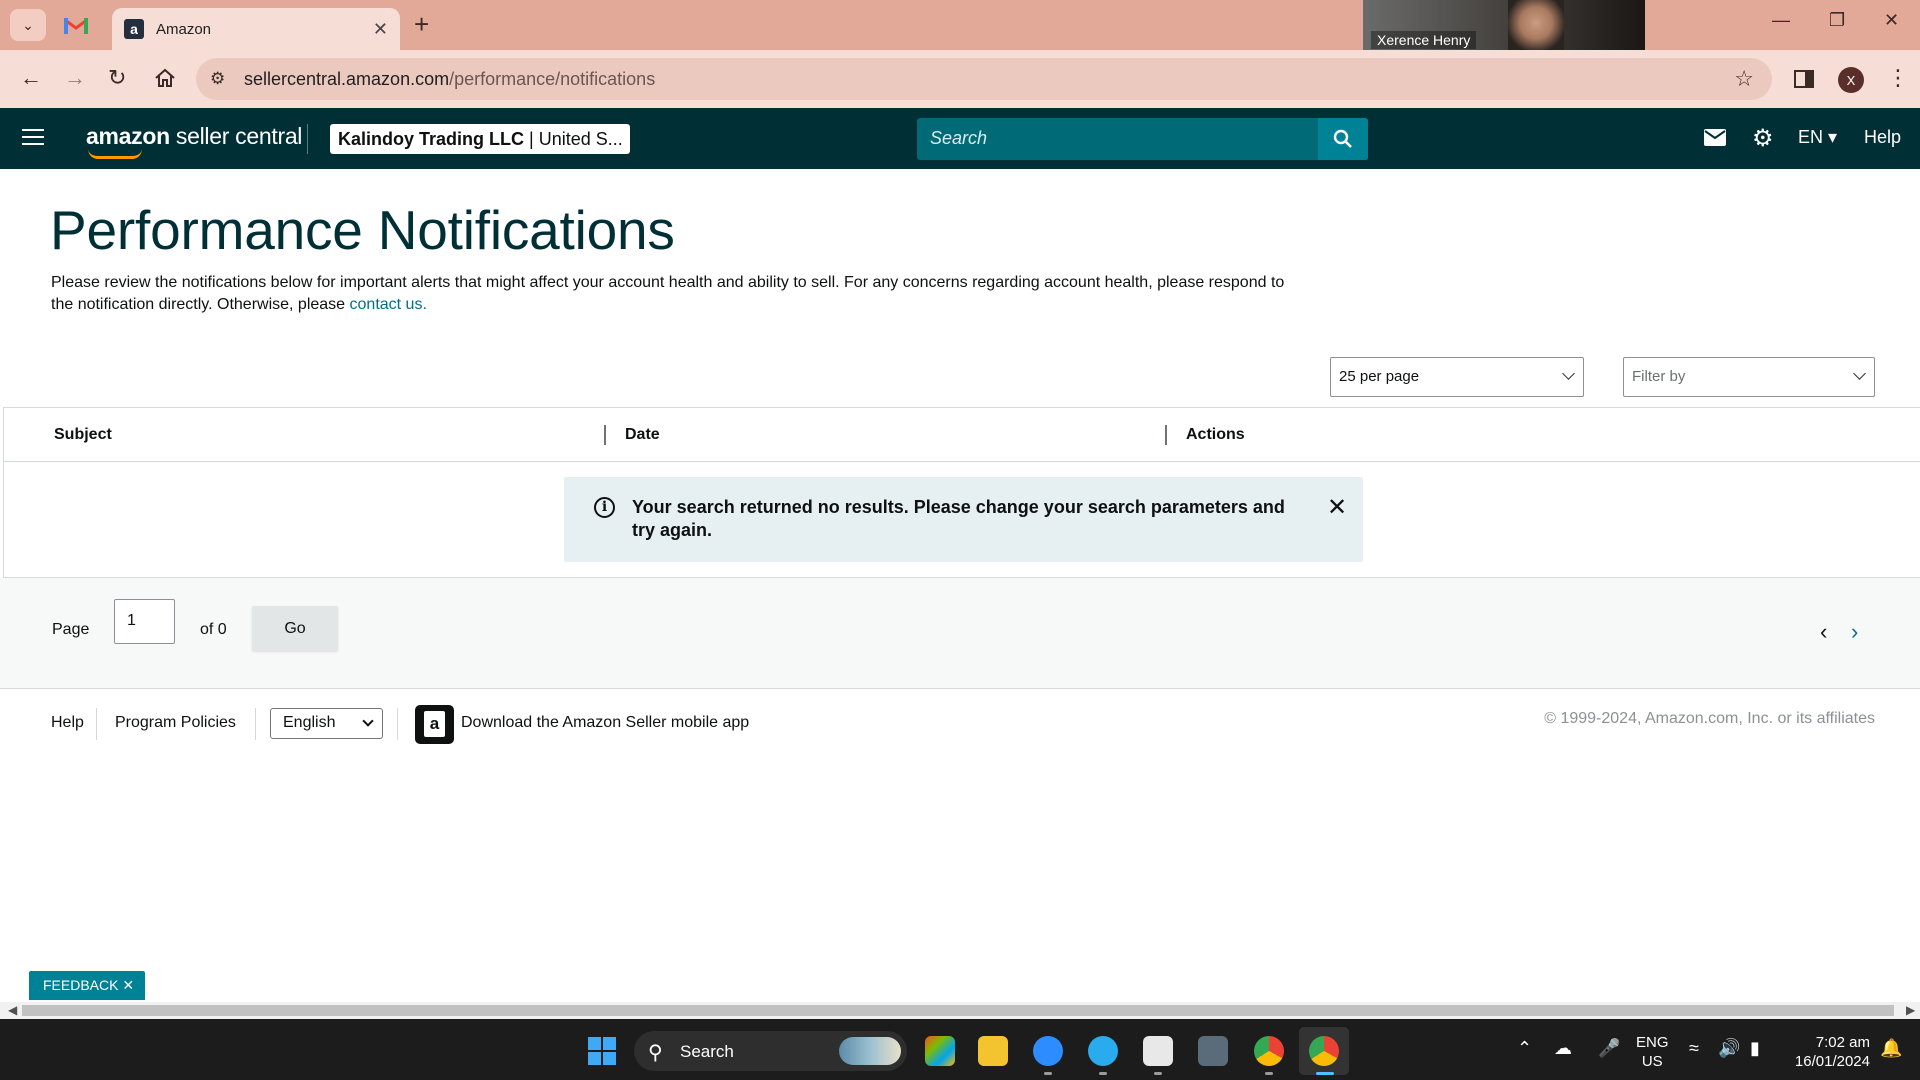 This screenshot has width=1920, height=1080. What do you see at coordinates (33, 138) in the screenshot?
I see `hamburger-menu-icon` at bounding box center [33, 138].